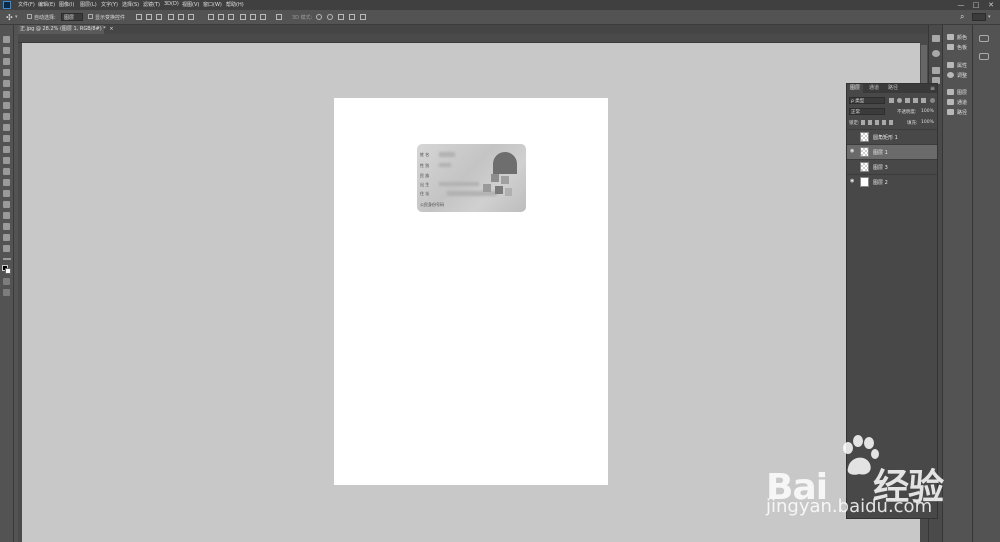  Describe the element at coordinates (923, 100) in the screenshot. I see `filter-smart-object-icon` at that location.